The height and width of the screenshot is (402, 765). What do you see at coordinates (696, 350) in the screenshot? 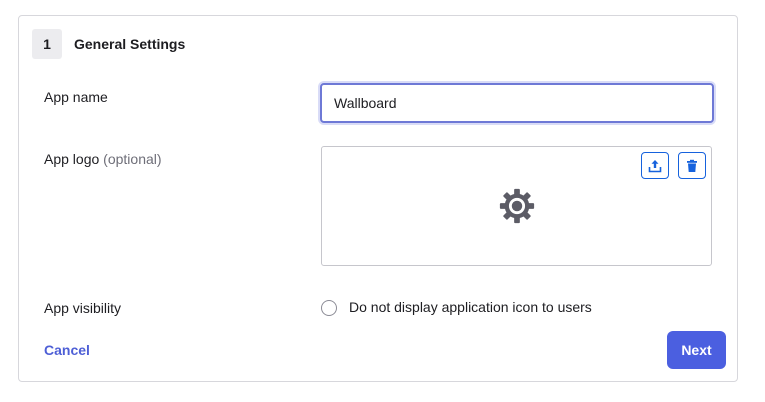
I see `next-button: Next` at bounding box center [696, 350].